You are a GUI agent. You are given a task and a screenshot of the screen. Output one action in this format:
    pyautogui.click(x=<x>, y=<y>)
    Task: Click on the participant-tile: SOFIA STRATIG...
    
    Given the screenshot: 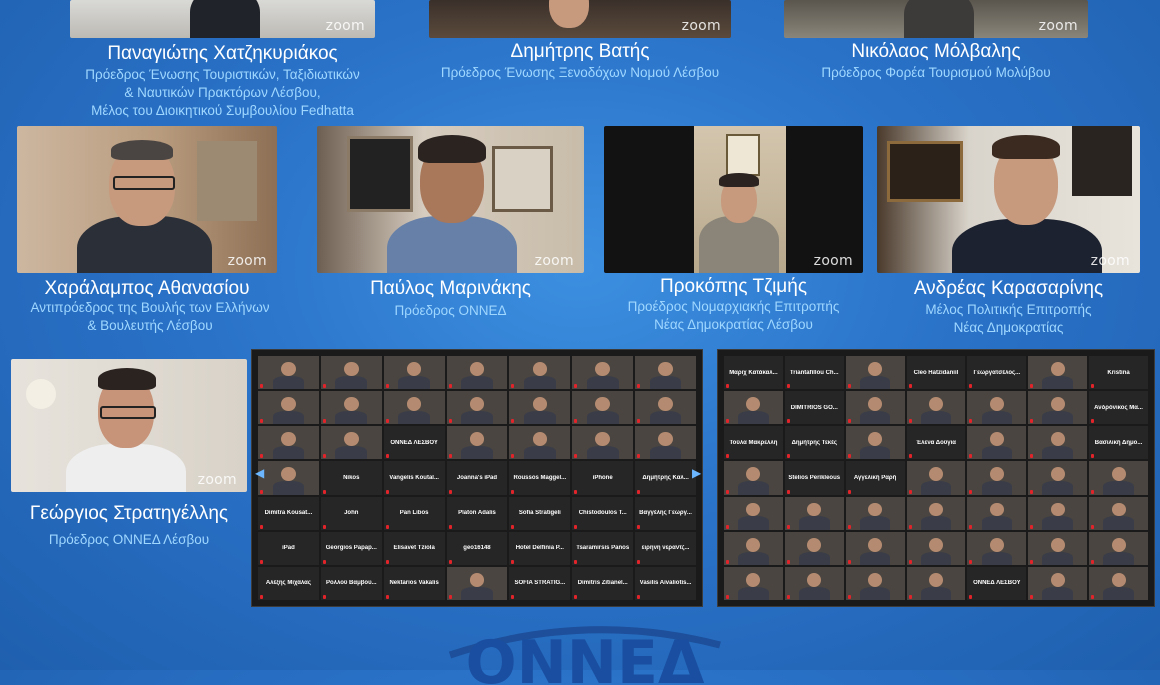 What is the action you would take?
    pyautogui.click(x=540, y=583)
    